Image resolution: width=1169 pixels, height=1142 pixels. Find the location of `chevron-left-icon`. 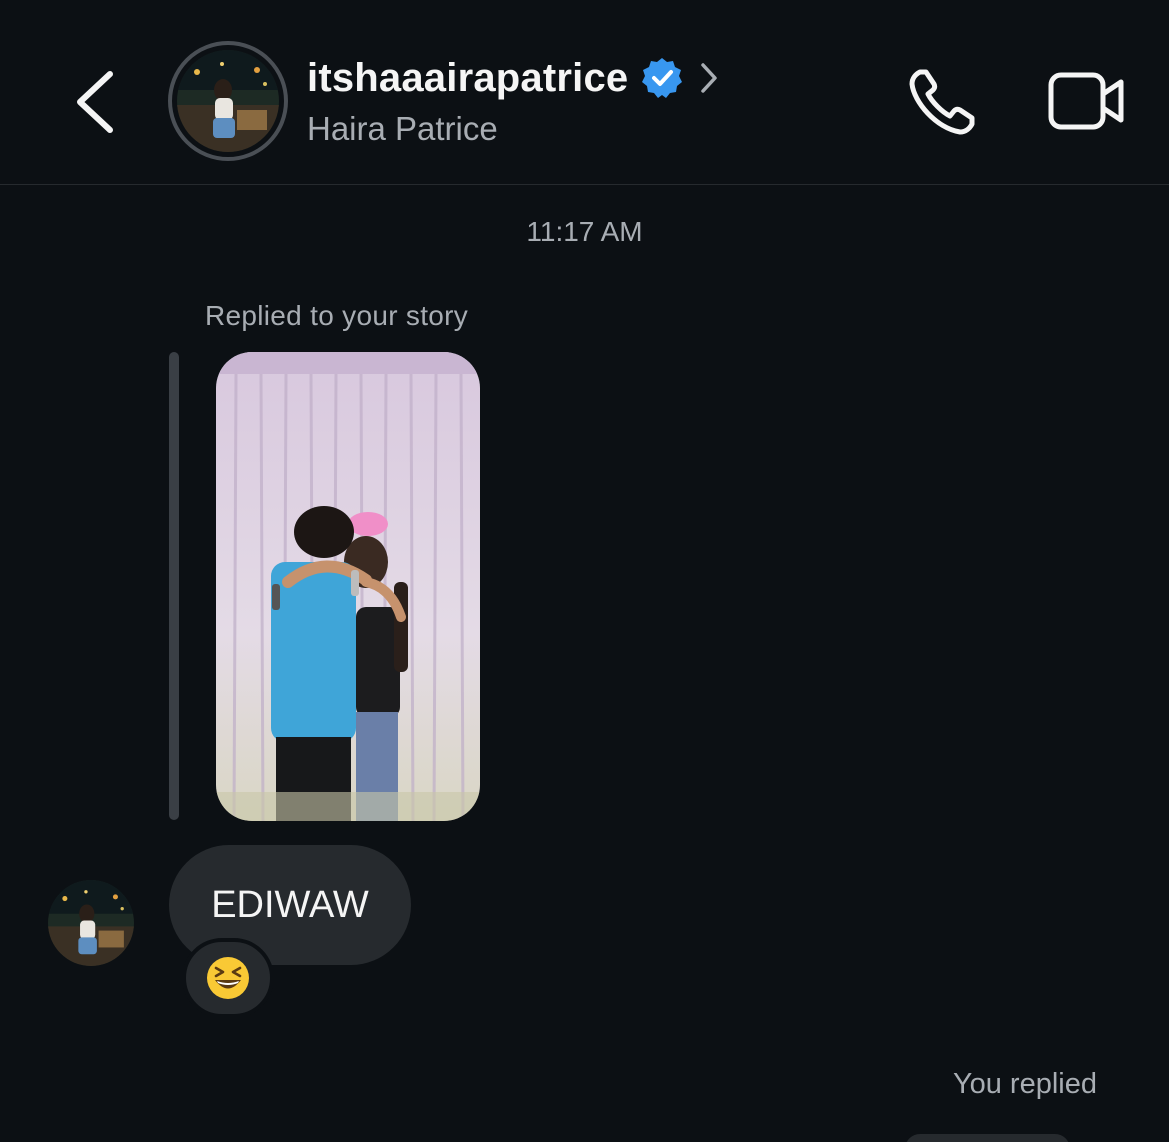

chevron-left-icon is located at coordinates (96, 102).